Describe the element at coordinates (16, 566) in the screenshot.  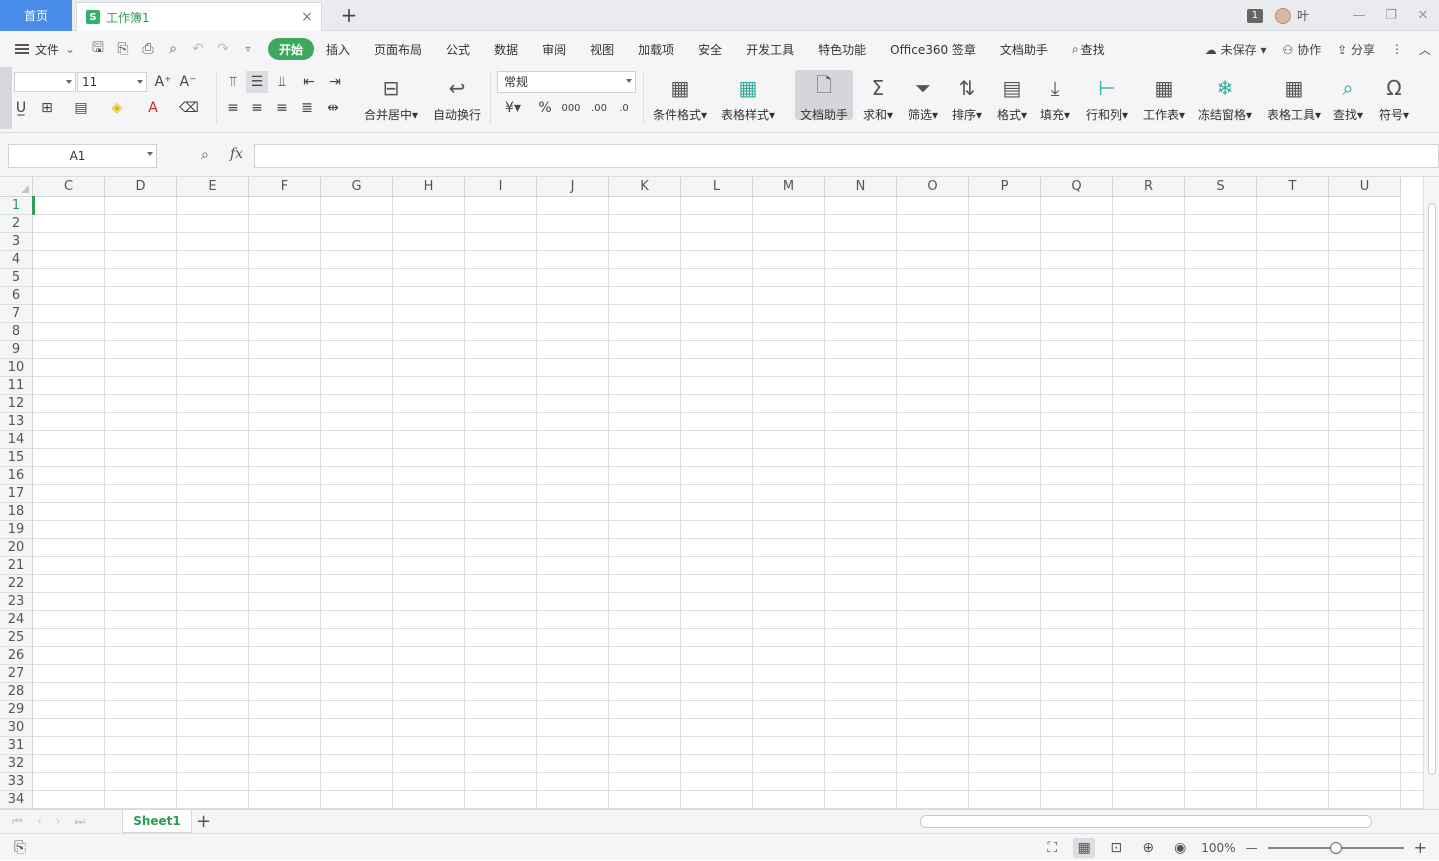
I see `row-header: 21` at that location.